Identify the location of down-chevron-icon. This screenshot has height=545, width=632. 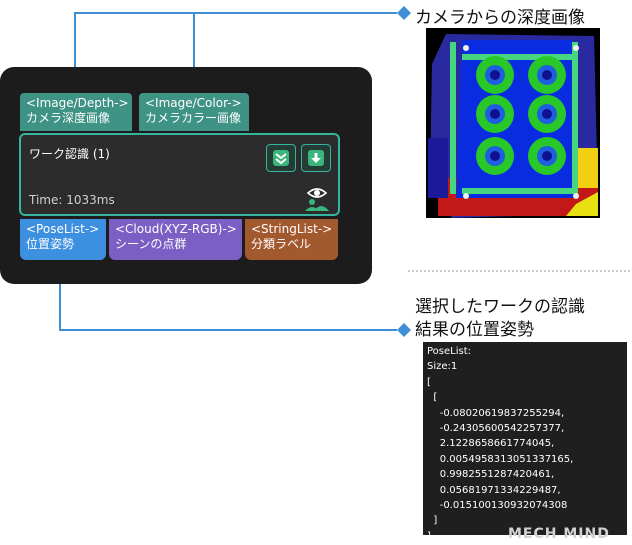
(281, 158).